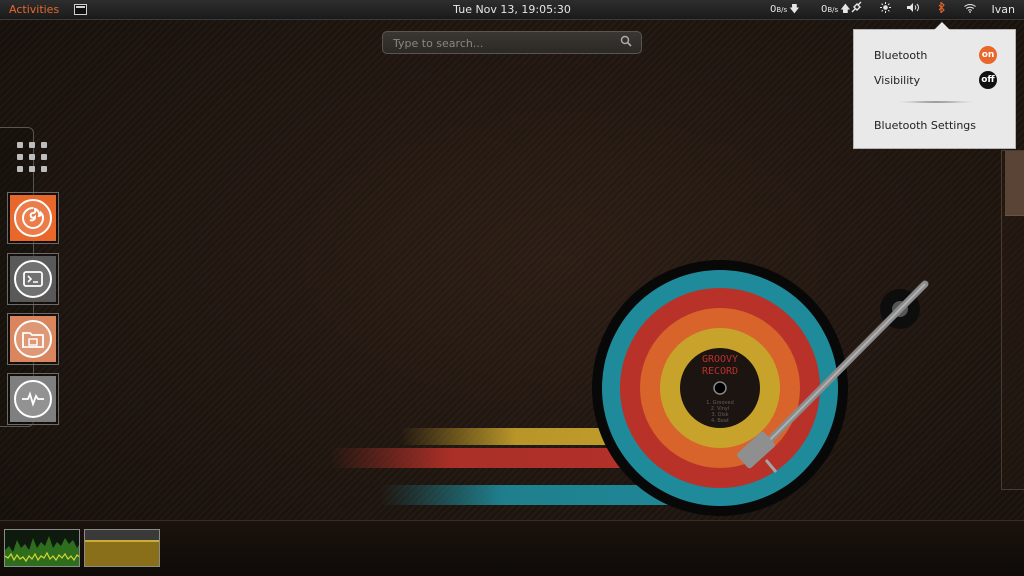 The height and width of the screenshot is (576, 1024). I want to click on pulse-icon, so click(33, 399).